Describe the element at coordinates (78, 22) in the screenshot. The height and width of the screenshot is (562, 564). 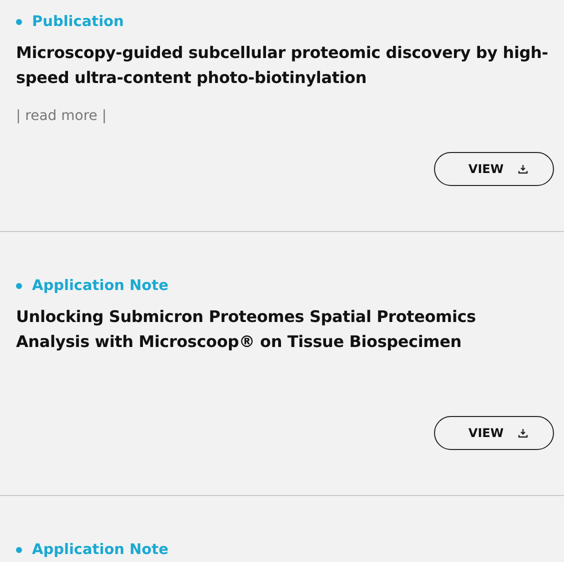
I see `category-label: Publication` at that location.